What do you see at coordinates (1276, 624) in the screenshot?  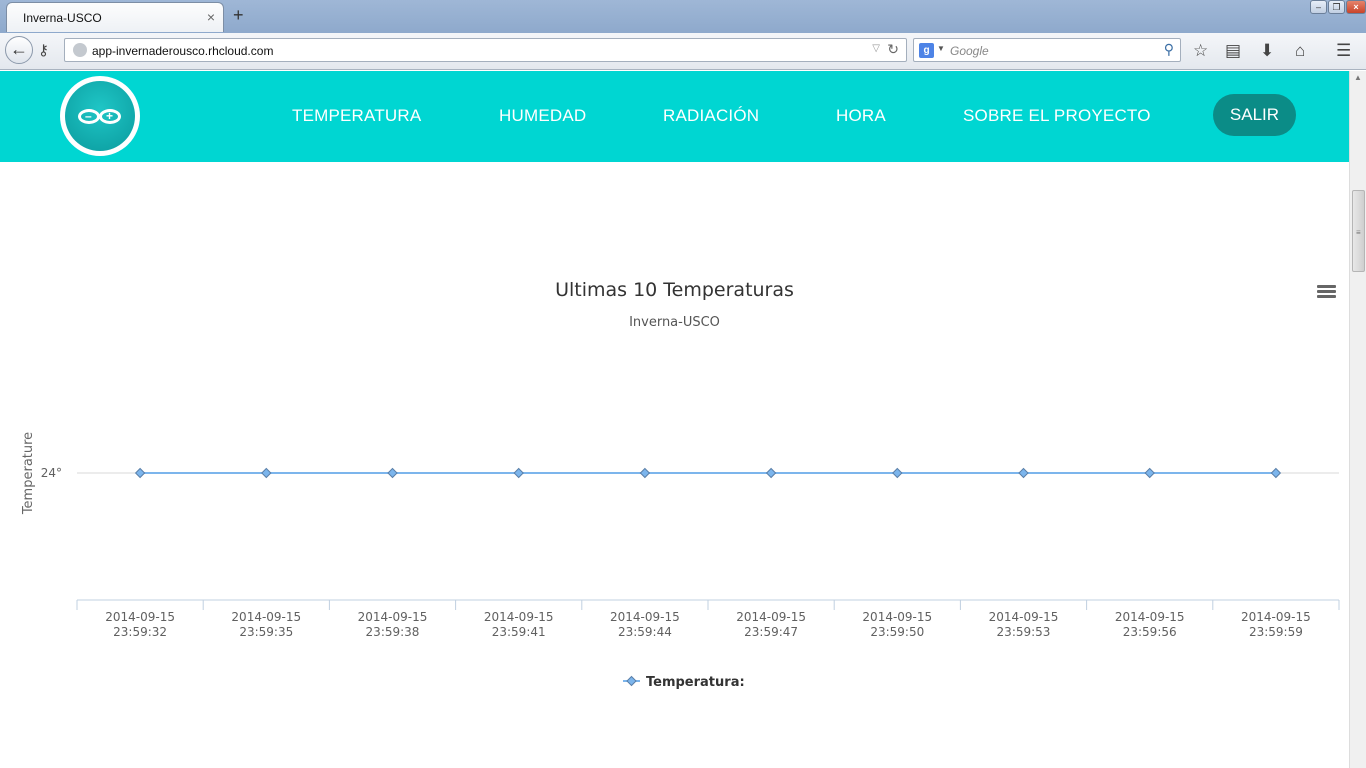 I see `x-tick-label: 2014-09-15 23:59:59` at bounding box center [1276, 624].